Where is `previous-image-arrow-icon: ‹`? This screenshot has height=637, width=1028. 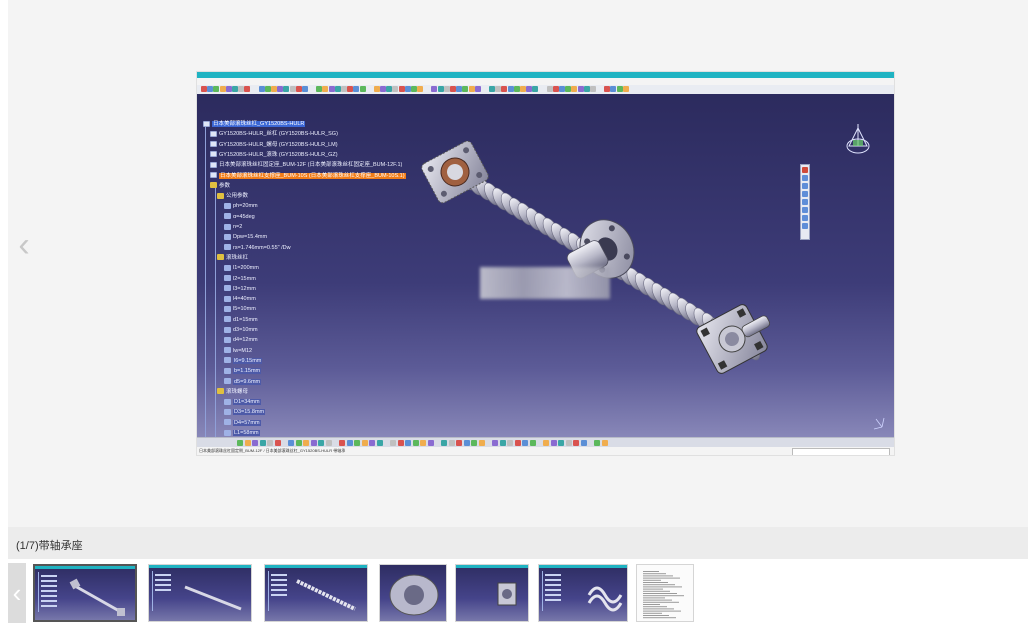 previous-image-arrow-icon: ‹ is located at coordinates (24, 245).